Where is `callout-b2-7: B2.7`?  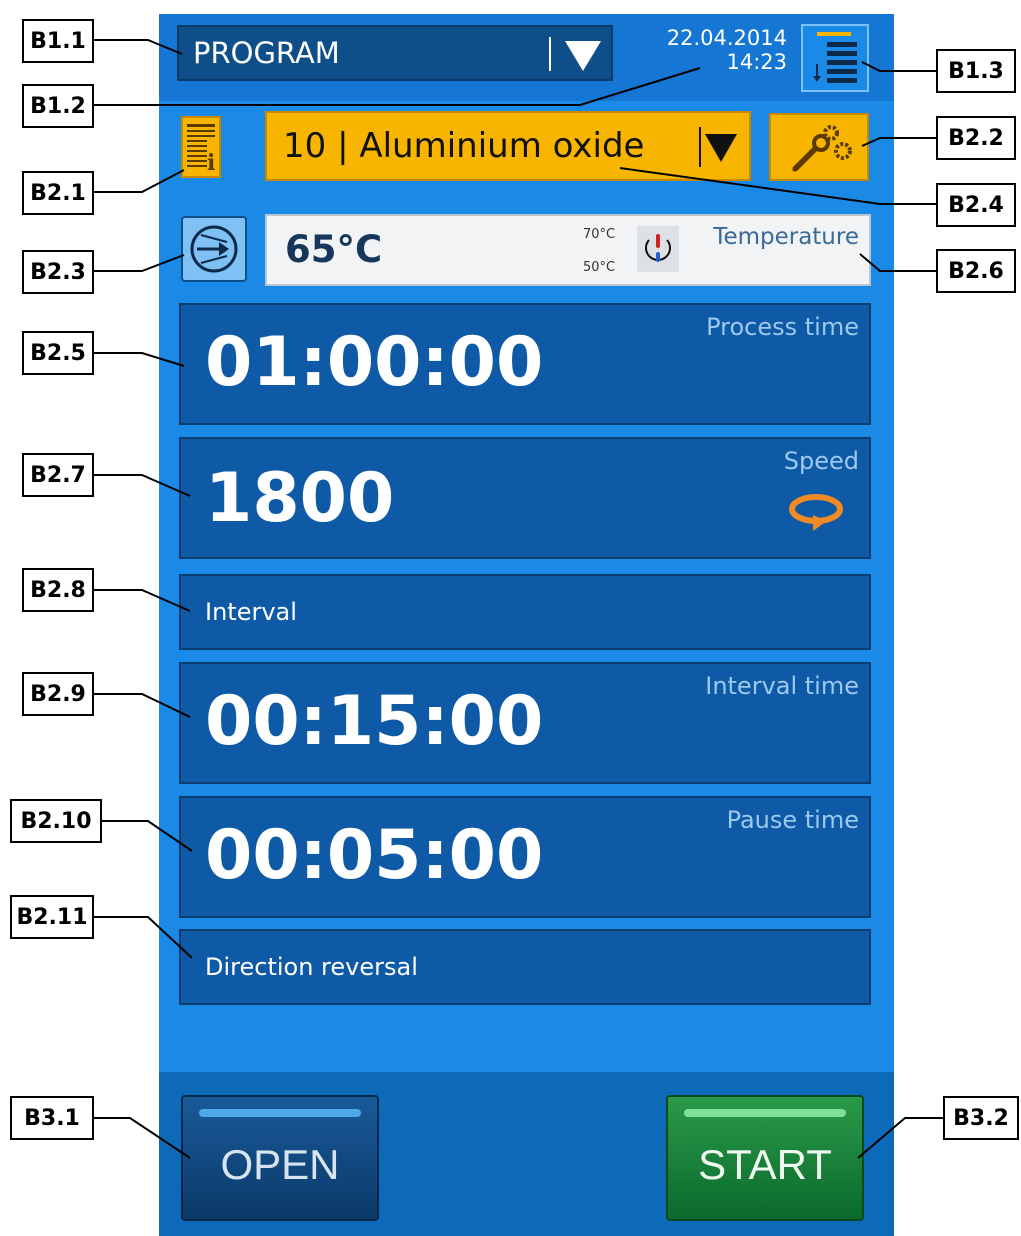
callout-b2-7: B2.7 is located at coordinates (58, 475).